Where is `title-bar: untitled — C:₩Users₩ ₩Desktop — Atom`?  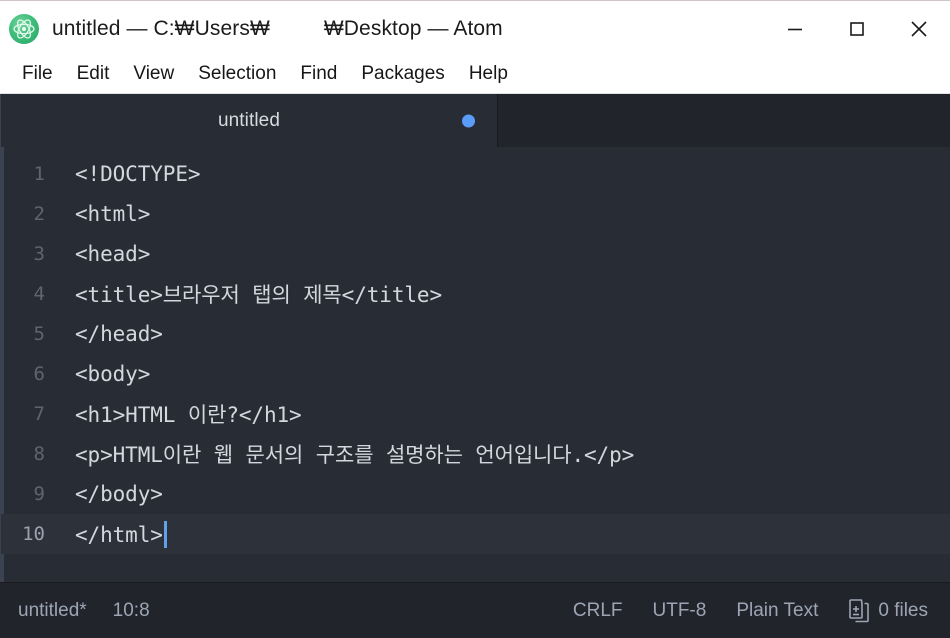
title-bar: untitled — C:₩Users₩ ₩Desktop — Atom is located at coordinates (475, 28).